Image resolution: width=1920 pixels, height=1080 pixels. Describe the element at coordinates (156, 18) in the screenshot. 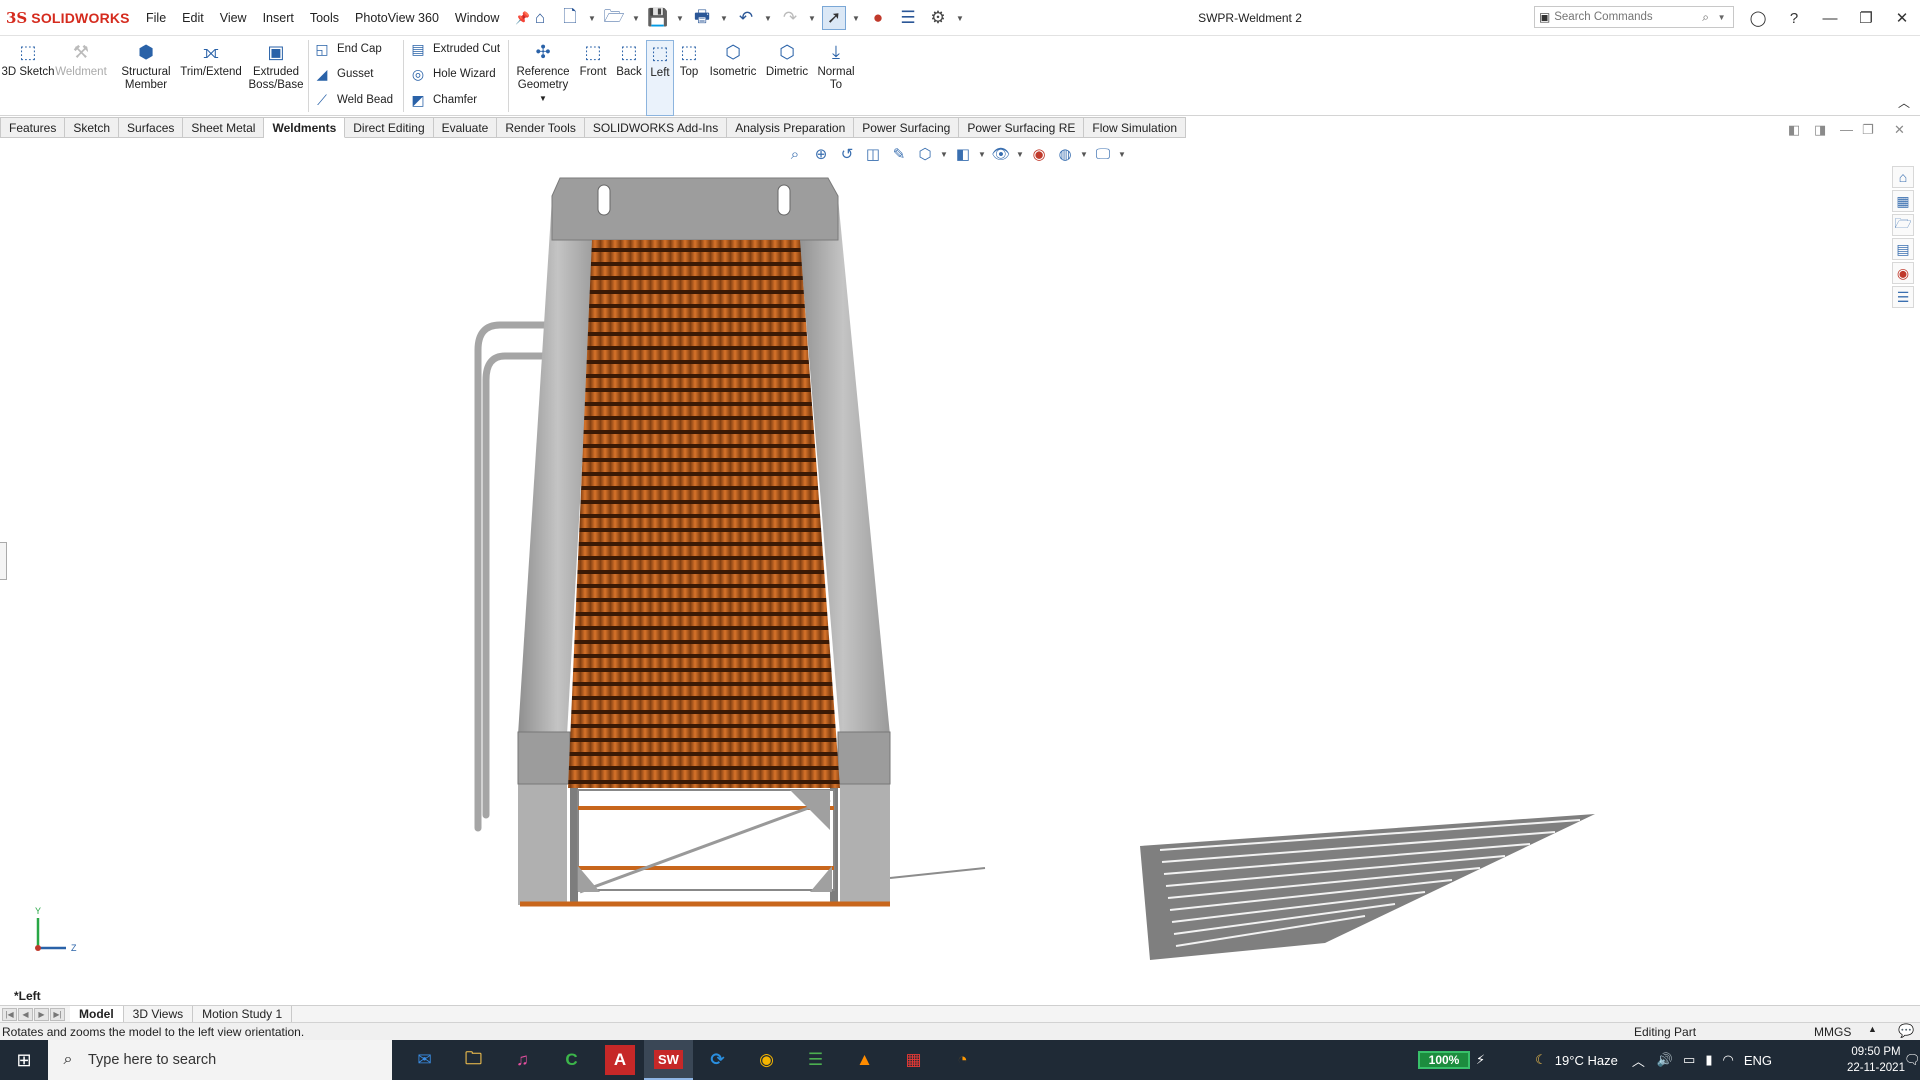

I see `menu-file: File` at that location.